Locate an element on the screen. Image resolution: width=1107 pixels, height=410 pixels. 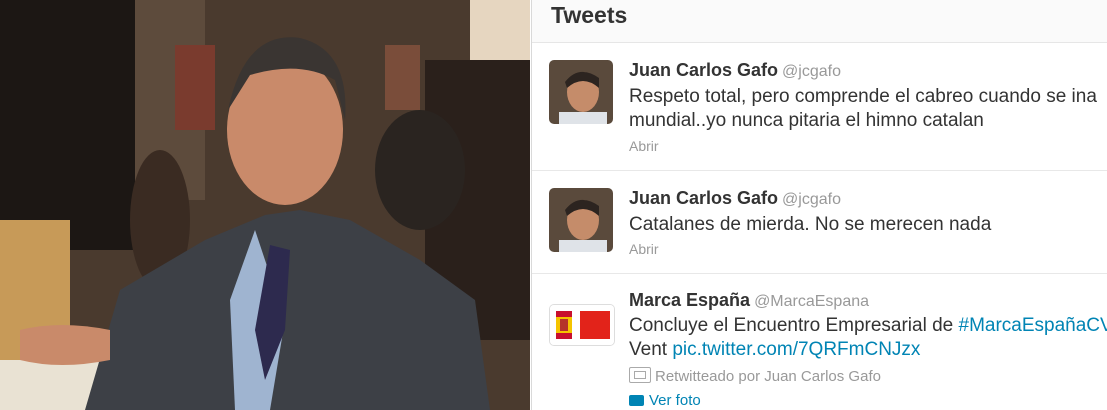
marca-espana-logo is located at coordinates (582, 325).